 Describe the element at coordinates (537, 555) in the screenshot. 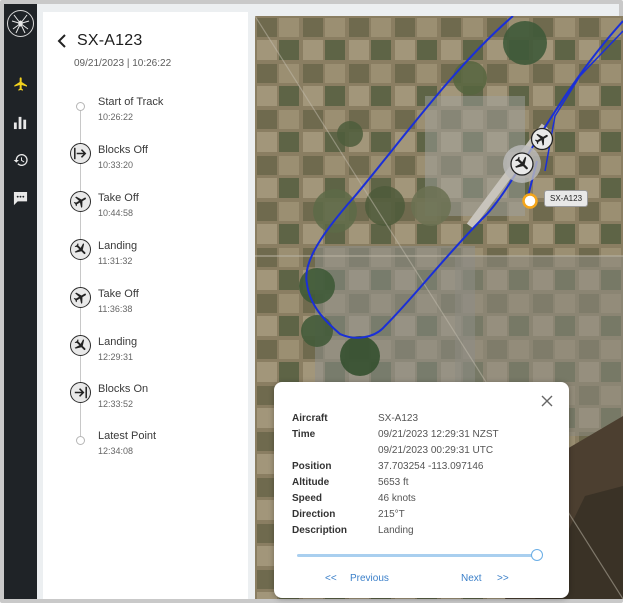

I see `slider-handle` at that location.